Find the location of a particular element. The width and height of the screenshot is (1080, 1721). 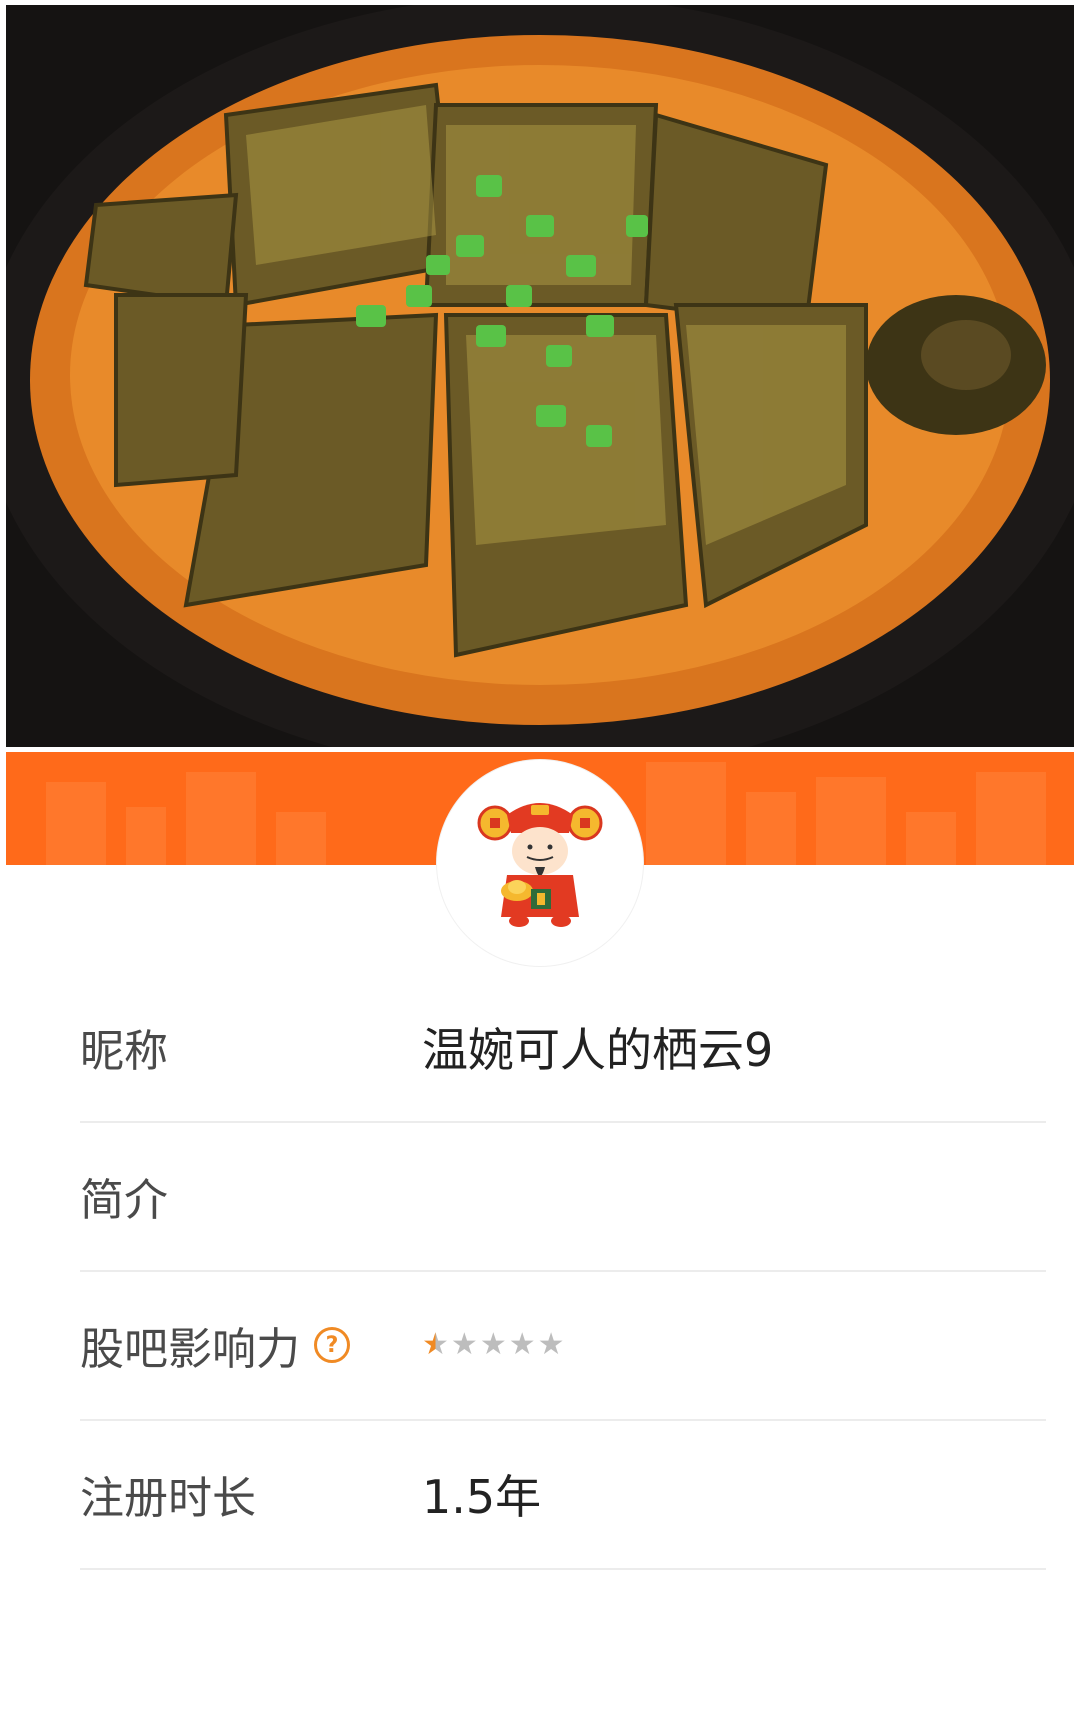

avatar is located at coordinates (540, 863).